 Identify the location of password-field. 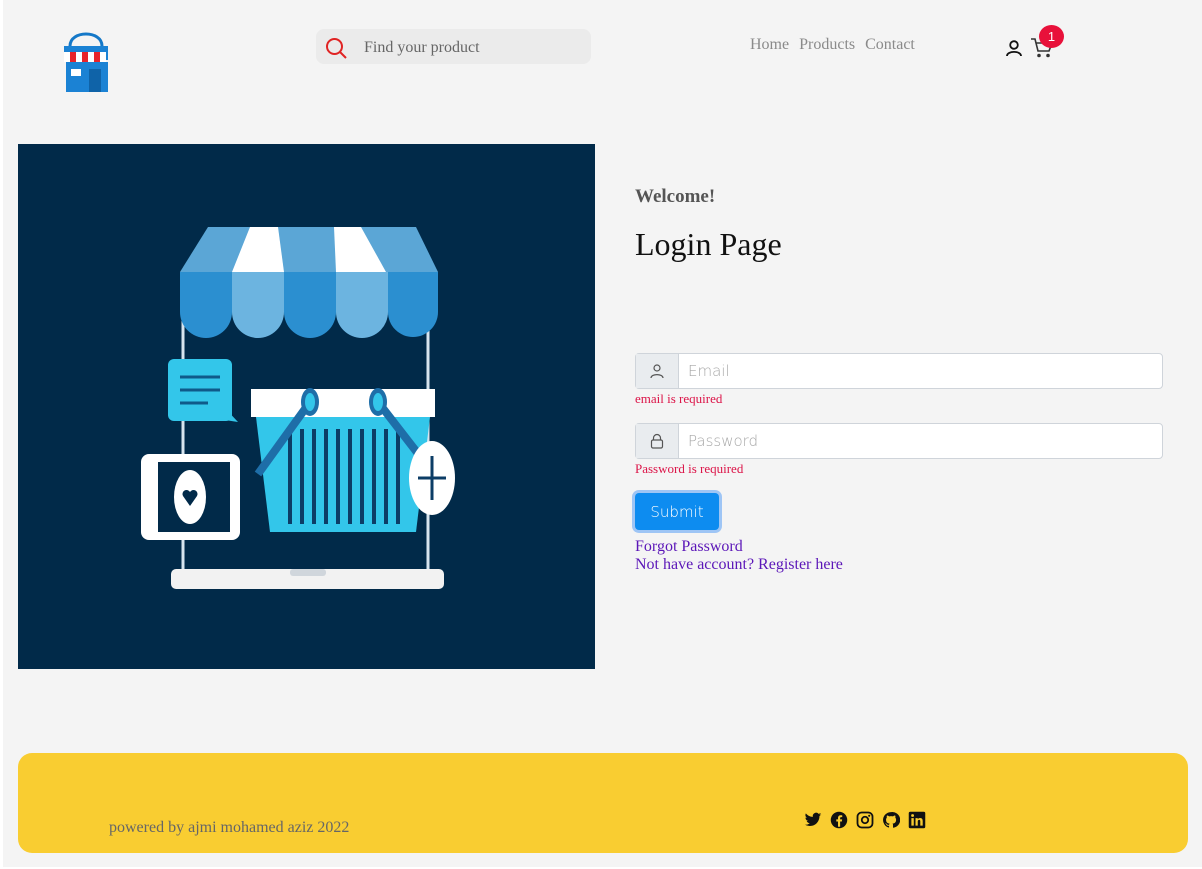
(899, 441).